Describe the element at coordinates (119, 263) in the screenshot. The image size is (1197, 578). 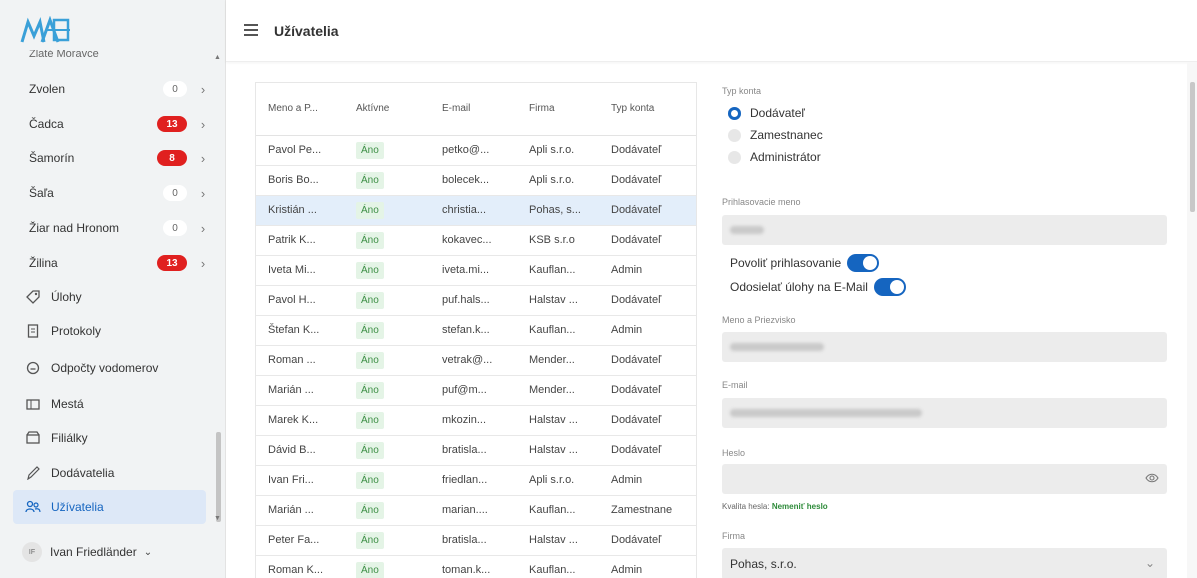
I see `sidebar-city-zilina: Žilina 13 ›` at that location.